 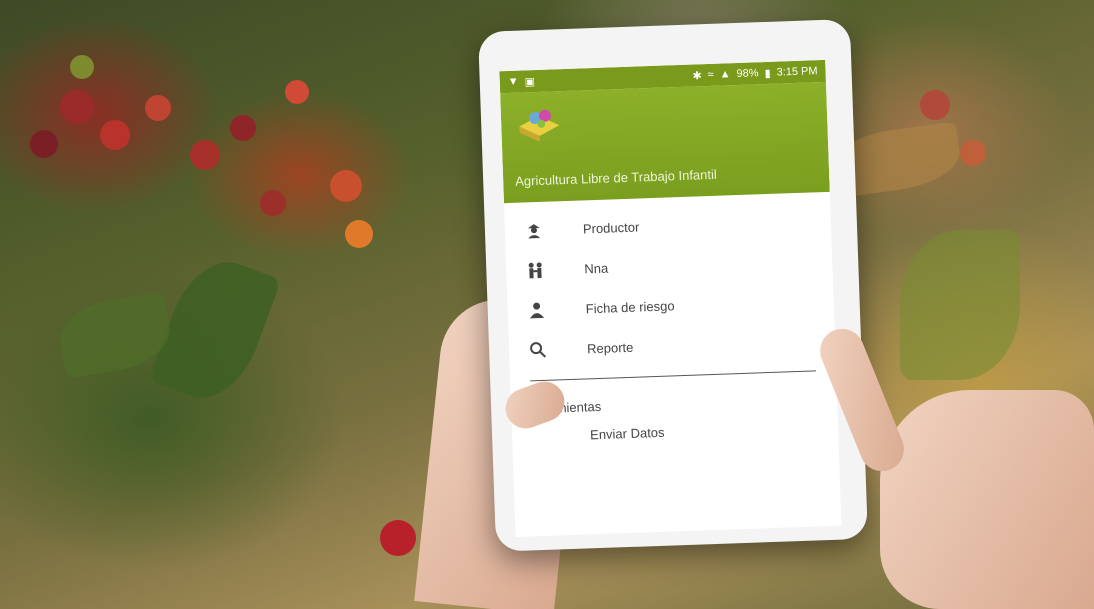 I want to click on search-icon, so click(x=538, y=350).